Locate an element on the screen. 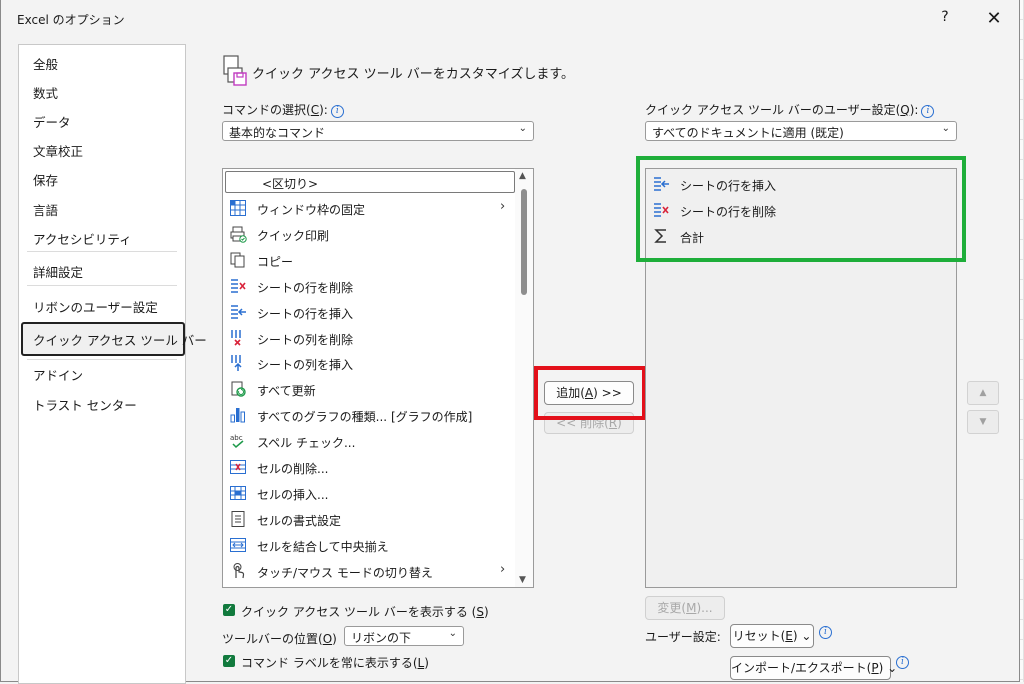  list-item-label: クイック印刷 is located at coordinates (293, 235).